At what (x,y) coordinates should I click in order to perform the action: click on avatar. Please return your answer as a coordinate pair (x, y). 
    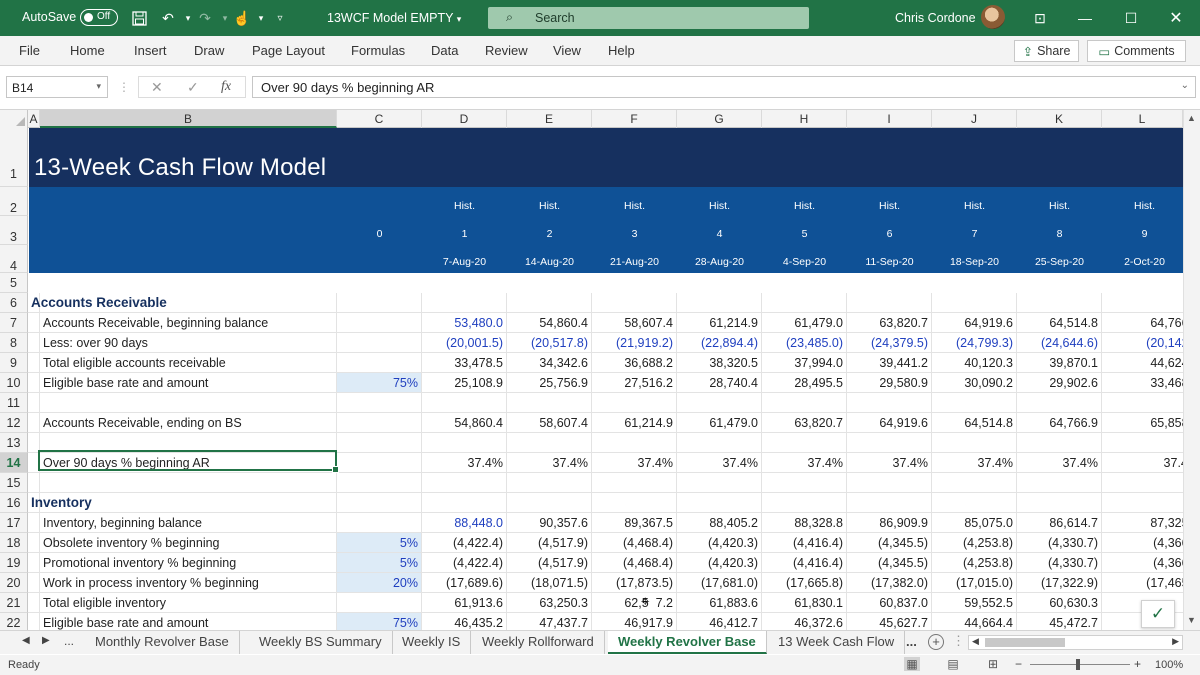
    Looking at the image, I should click on (993, 17).